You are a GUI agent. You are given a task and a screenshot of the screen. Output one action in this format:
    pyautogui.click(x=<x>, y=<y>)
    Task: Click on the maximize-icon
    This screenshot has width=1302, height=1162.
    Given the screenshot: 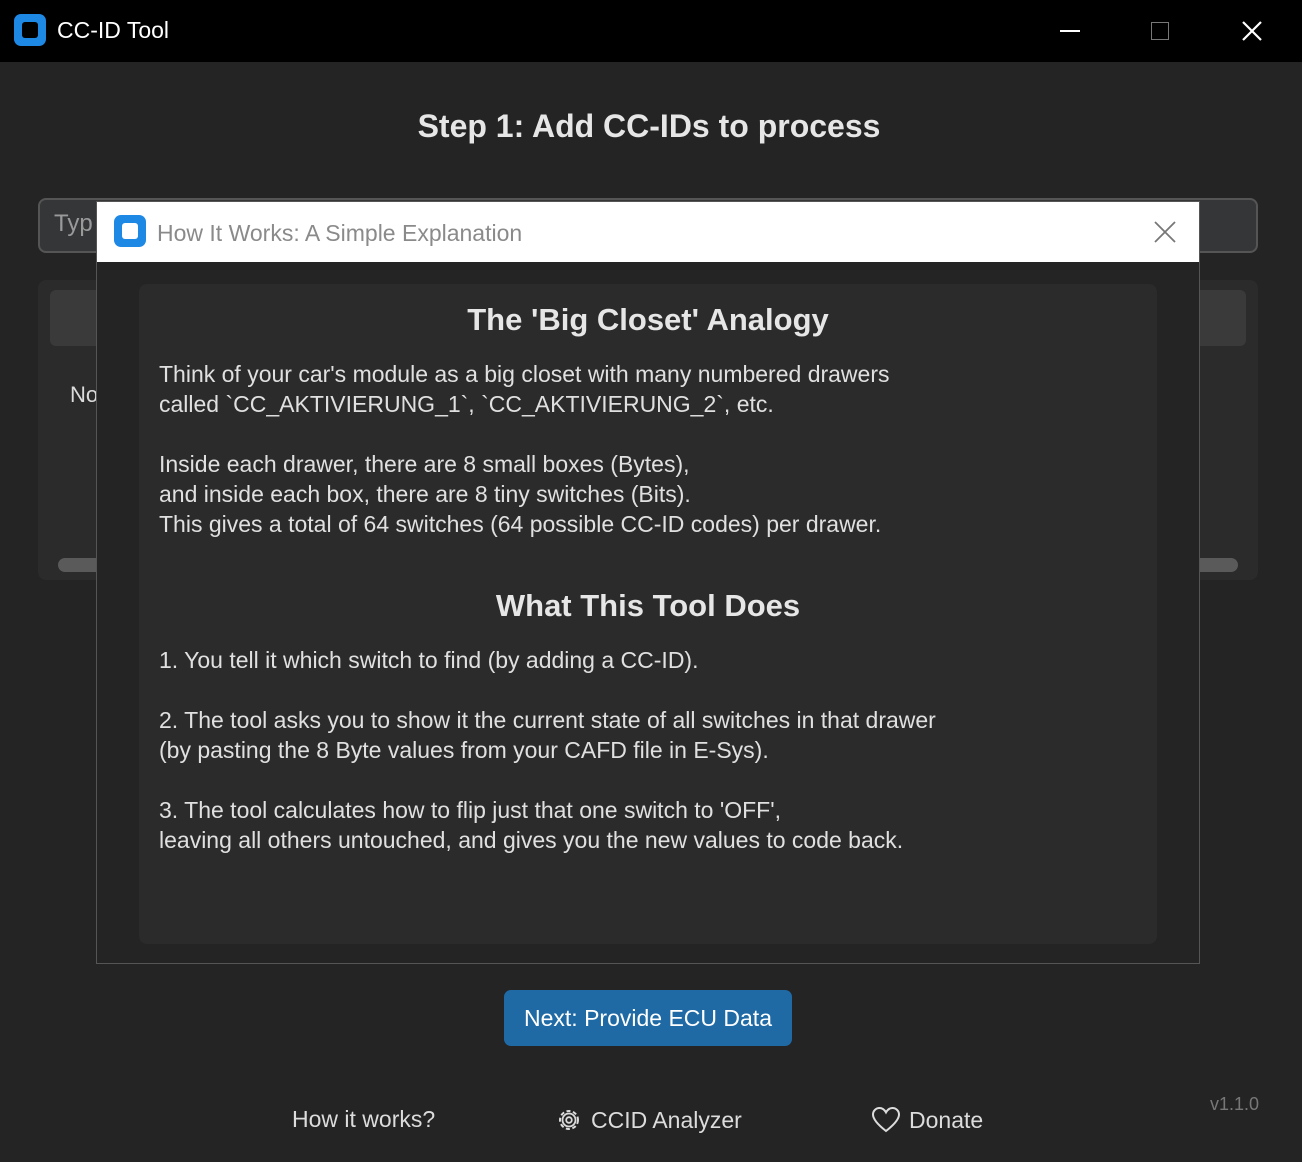 What is the action you would take?
    pyautogui.click(x=1160, y=31)
    